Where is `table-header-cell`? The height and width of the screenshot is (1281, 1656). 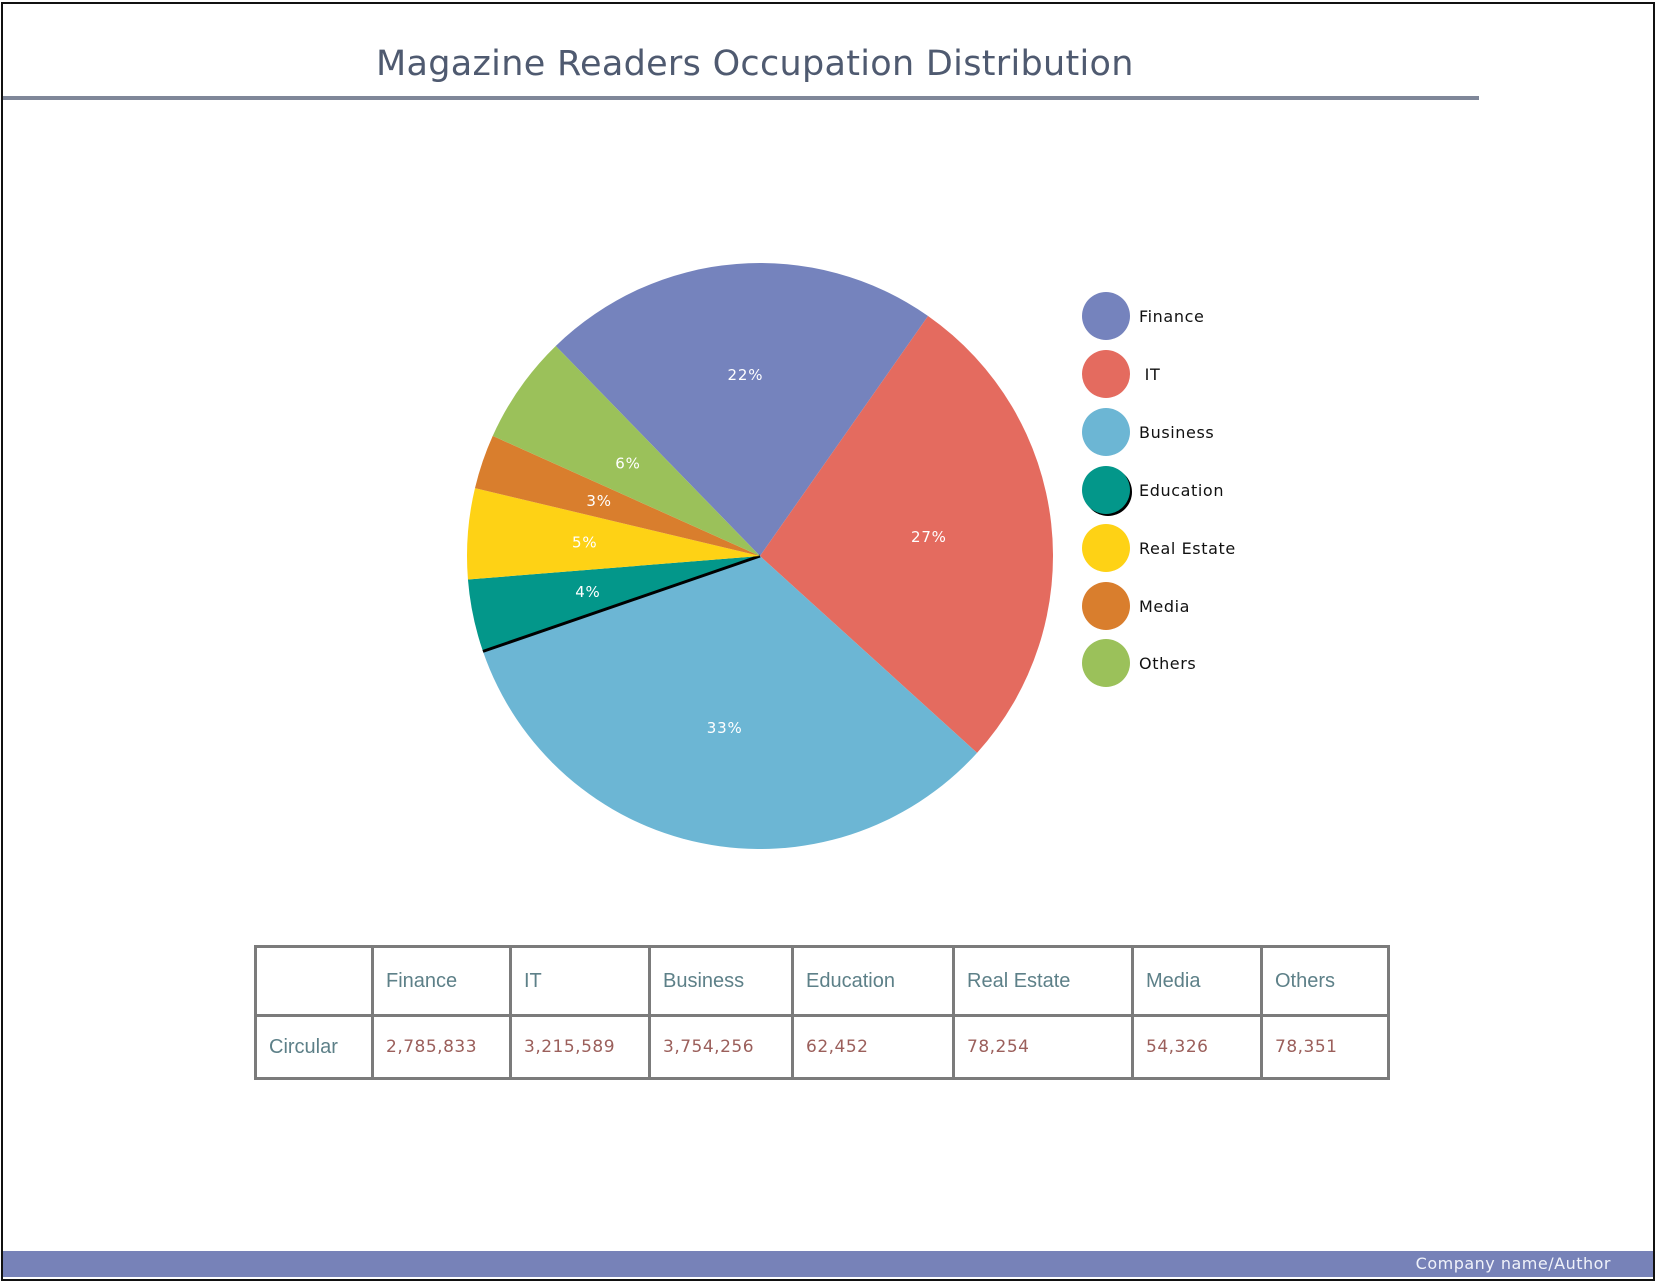 table-header-cell is located at coordinates (314, 981).